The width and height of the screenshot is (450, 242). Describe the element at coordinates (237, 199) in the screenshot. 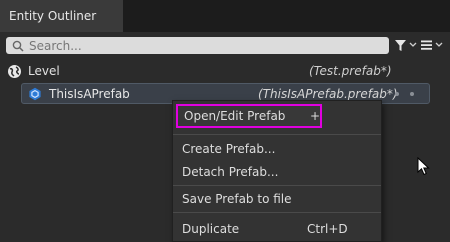

I see `menu-item-label: Save Prefab to file` at that location.